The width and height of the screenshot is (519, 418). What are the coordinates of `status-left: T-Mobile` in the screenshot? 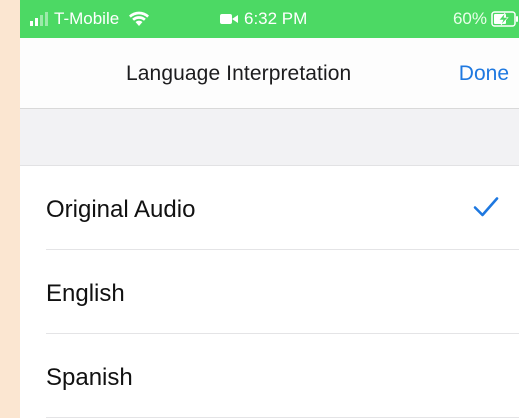 It's located at (90, 19).